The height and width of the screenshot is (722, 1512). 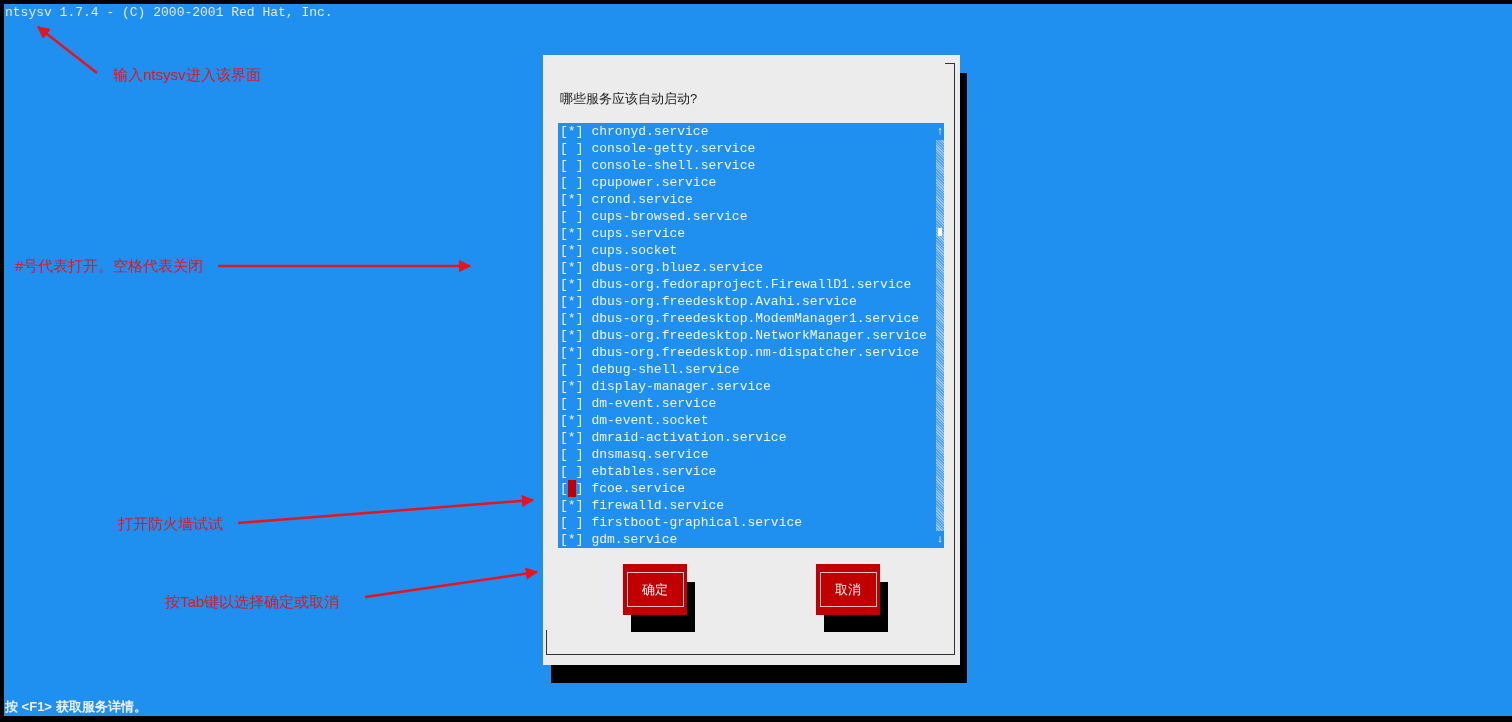 I want to click on service-name: dbus-org.fedoraproject.FirewallD1.service, so click(x=751, y=284).